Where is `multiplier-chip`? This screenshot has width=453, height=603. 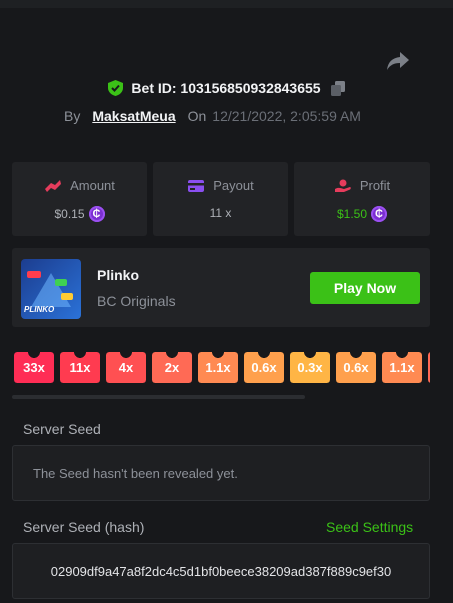 multiplier-chip is located at coordinates (429, 367).